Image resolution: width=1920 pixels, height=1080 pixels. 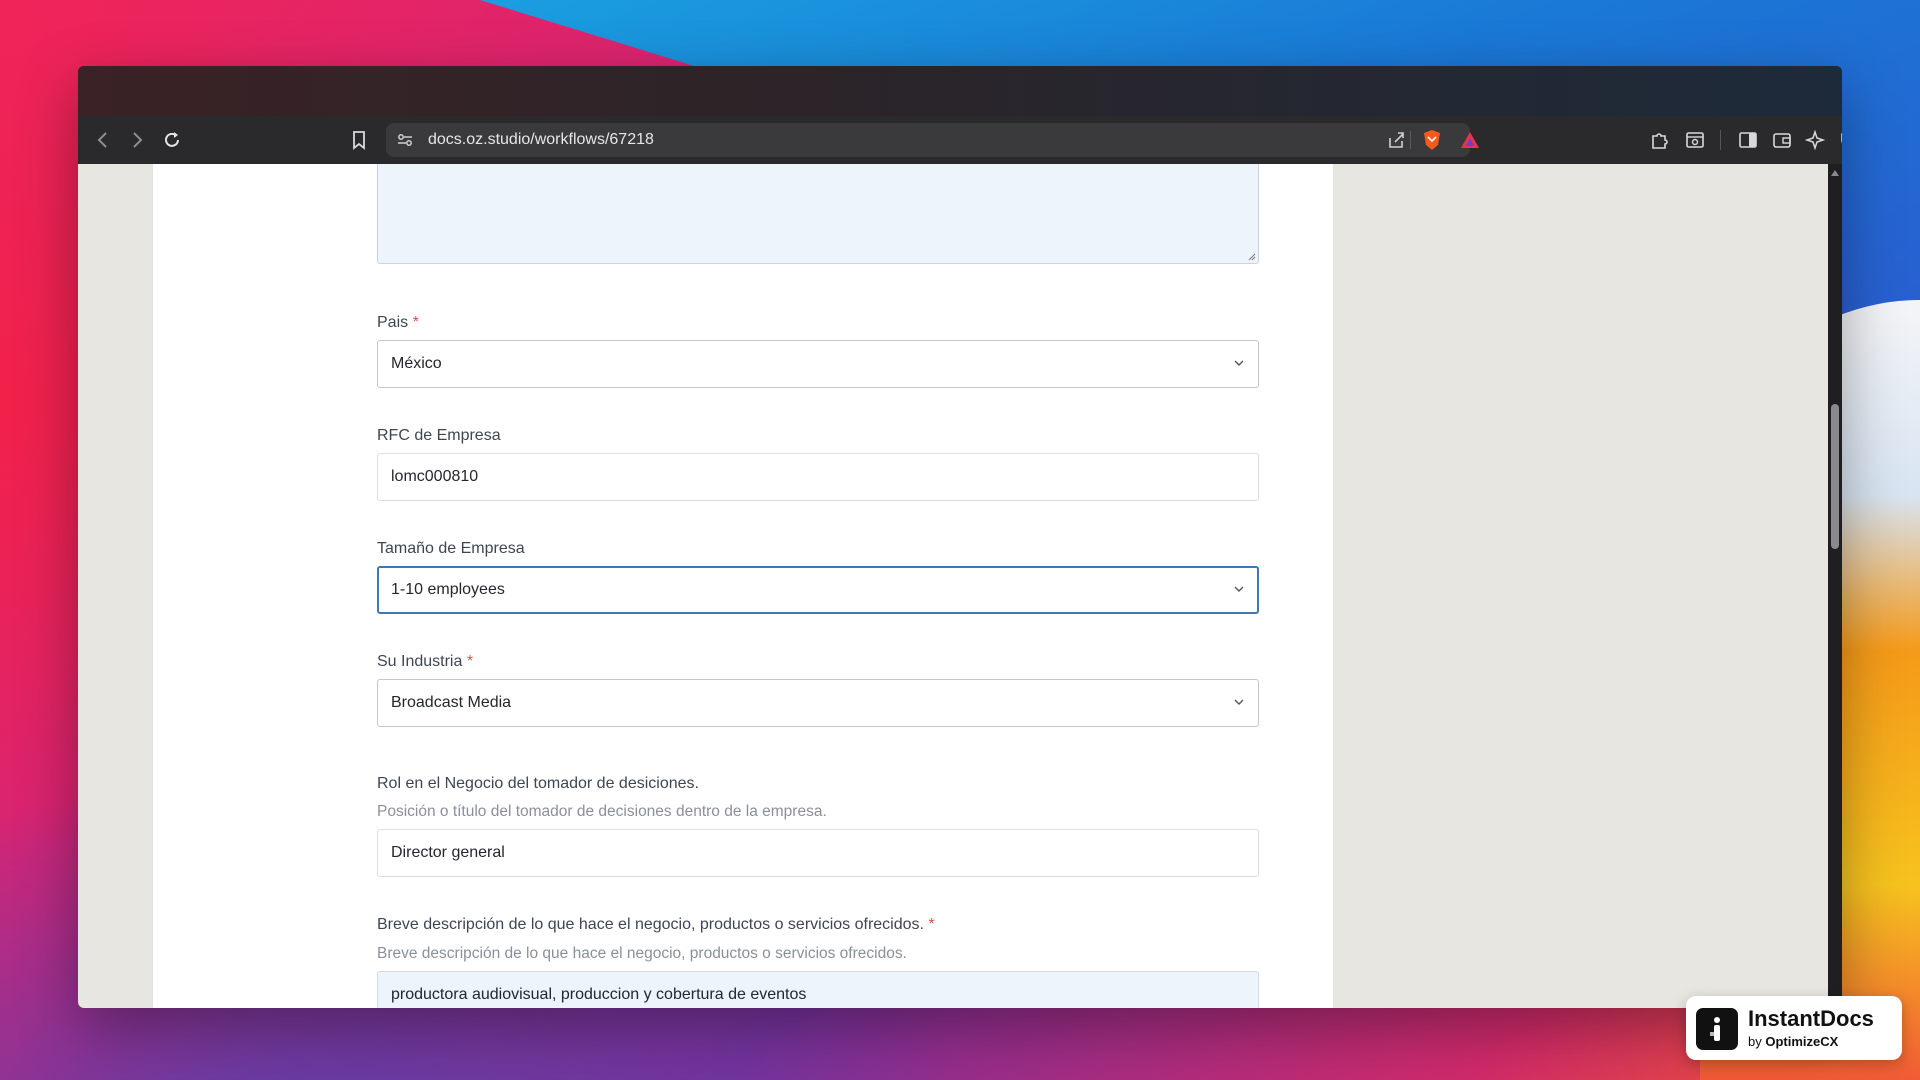 What do you see at coordinates (1470, 142) in the screenshot?
I see `brave-rewards-icon` at bounding box center [1470, 142].